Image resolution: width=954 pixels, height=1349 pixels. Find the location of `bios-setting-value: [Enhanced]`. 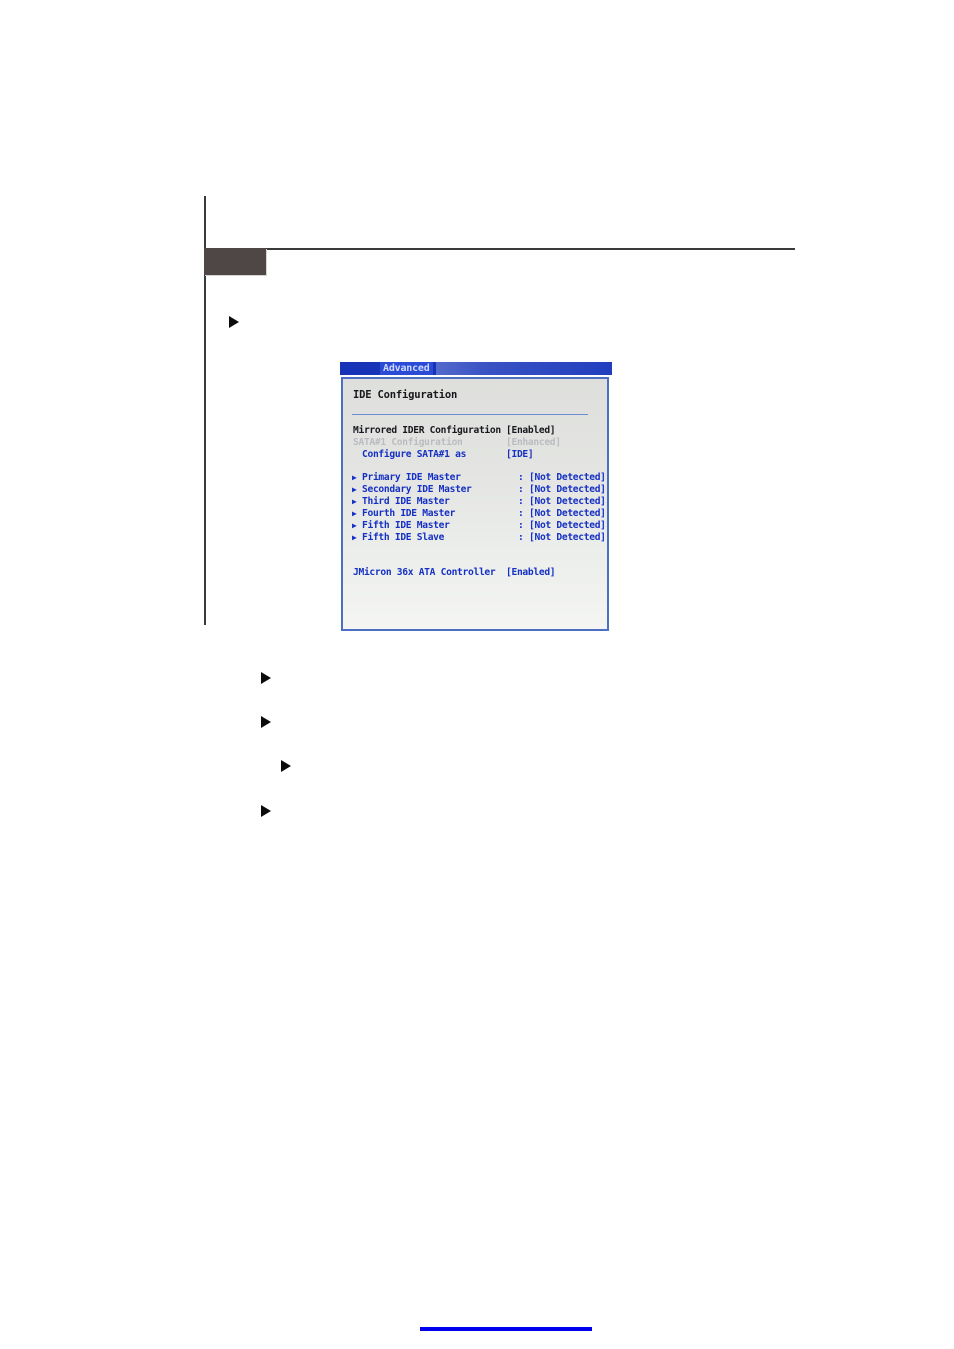

bios-setting-value: [Enhanced] is located at coordinates (533, 442).